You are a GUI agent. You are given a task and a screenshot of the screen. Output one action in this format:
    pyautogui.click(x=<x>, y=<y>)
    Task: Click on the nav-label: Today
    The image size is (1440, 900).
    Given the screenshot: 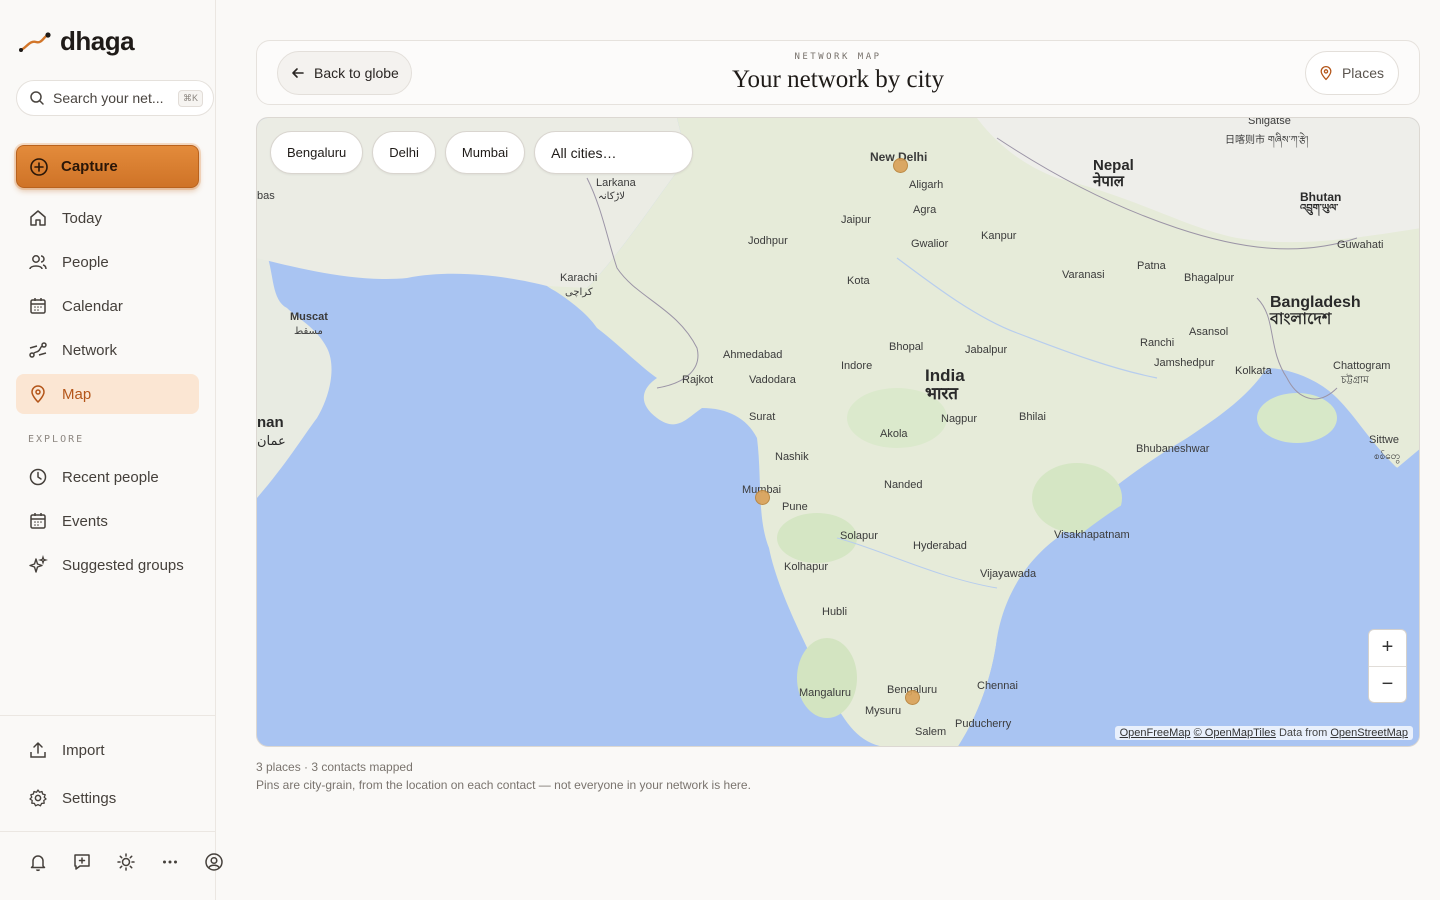 What is the action you would take?
    pyautogui.click(x=82, y=218)
    